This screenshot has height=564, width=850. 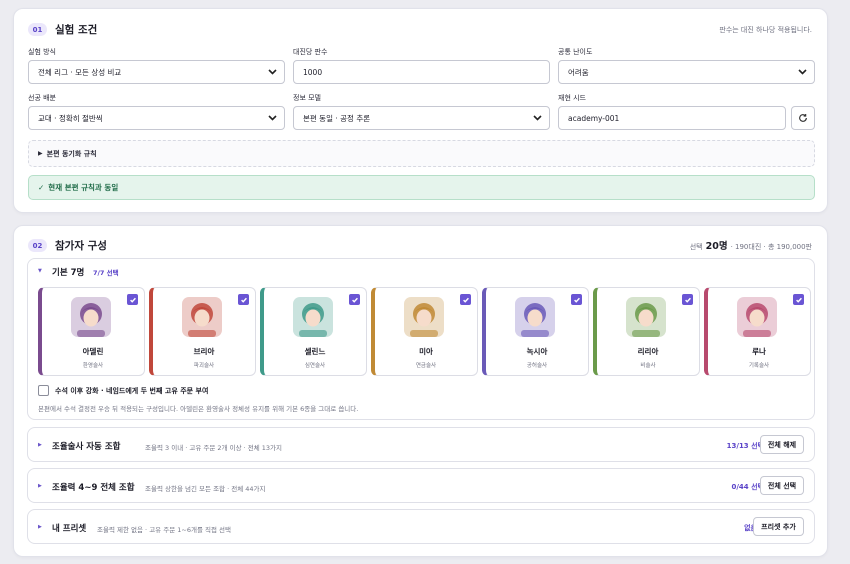 What do you see at coordinates (40, 271) in the screenshot?
I see `caret-down-icon: ▼` at bounding box center [40, 271].